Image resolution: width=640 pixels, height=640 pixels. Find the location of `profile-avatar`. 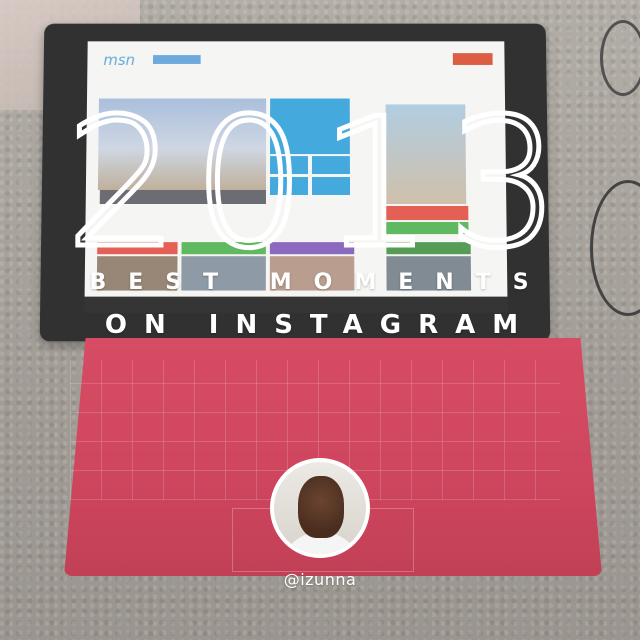

profile-avatar is located at coordinates (320, 508).